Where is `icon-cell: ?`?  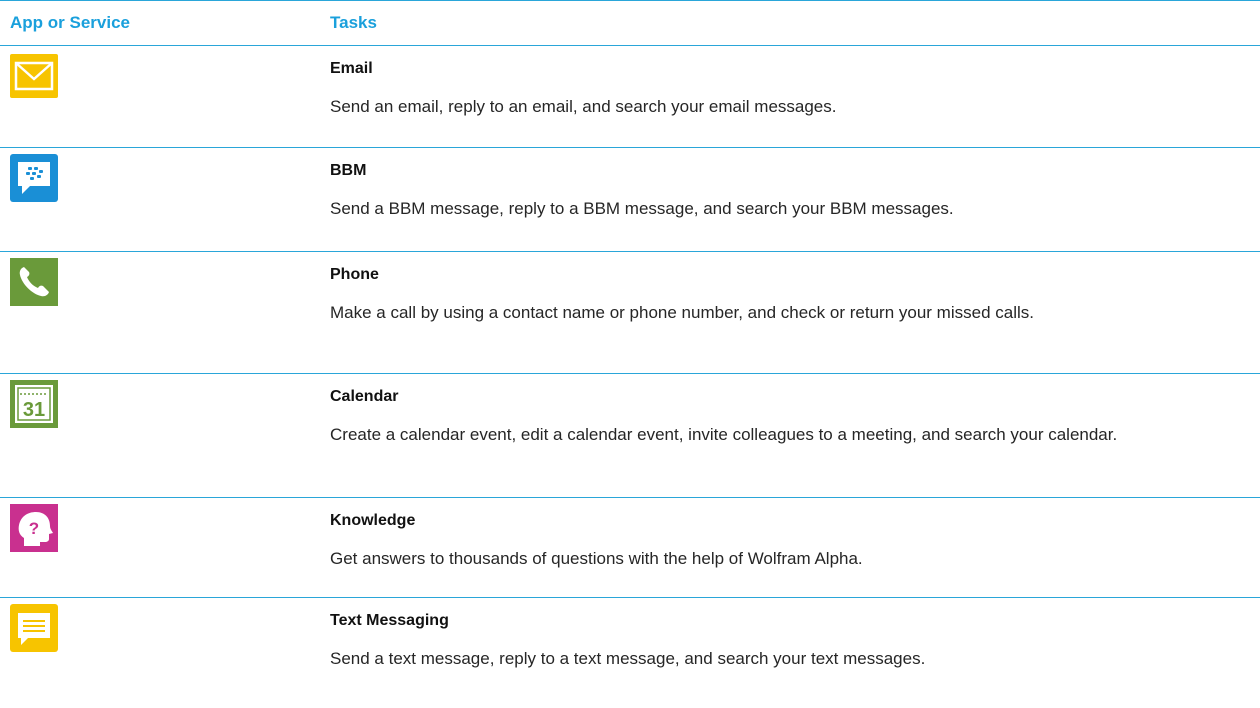
icon-cell: ? is located at coordinates (165, 547).